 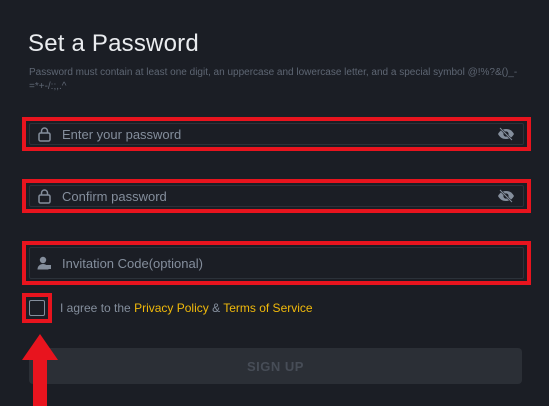 I want to click on confirm-password-field: Confirm password, so click(x=276, y=196).